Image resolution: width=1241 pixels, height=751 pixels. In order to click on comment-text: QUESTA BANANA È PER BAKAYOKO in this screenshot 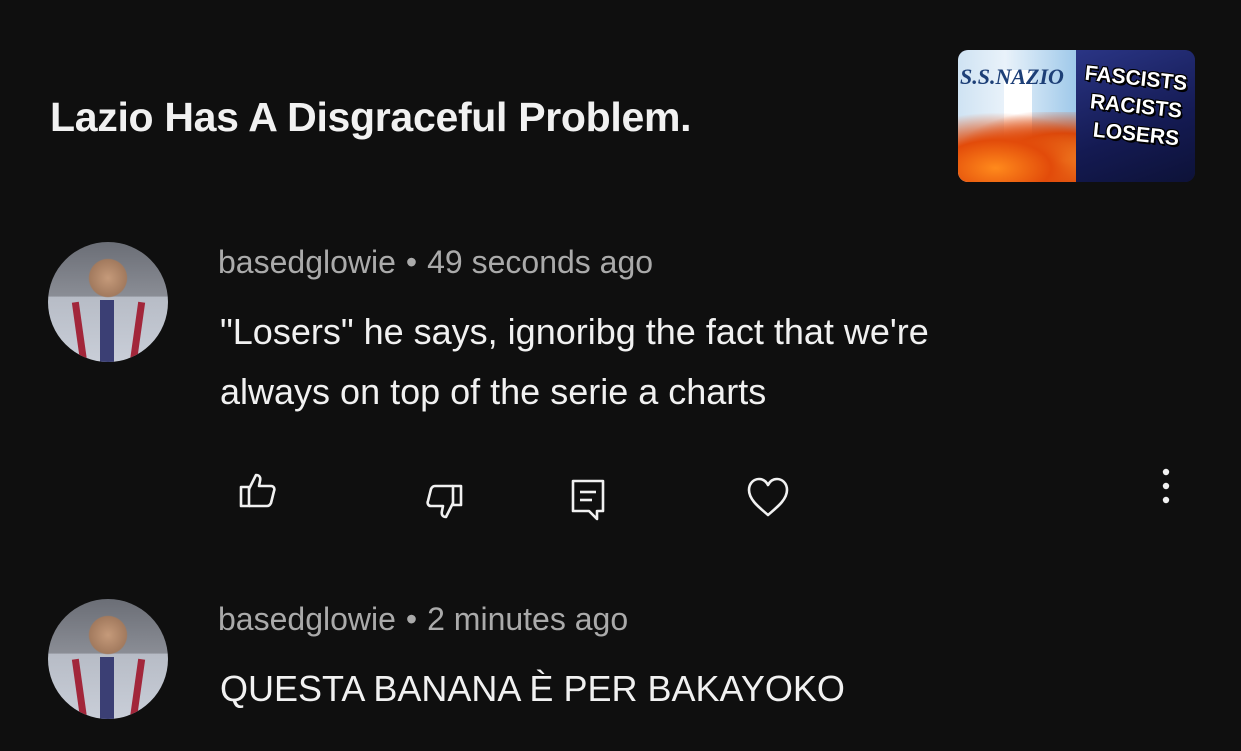, I will do `click(670, 689)`.